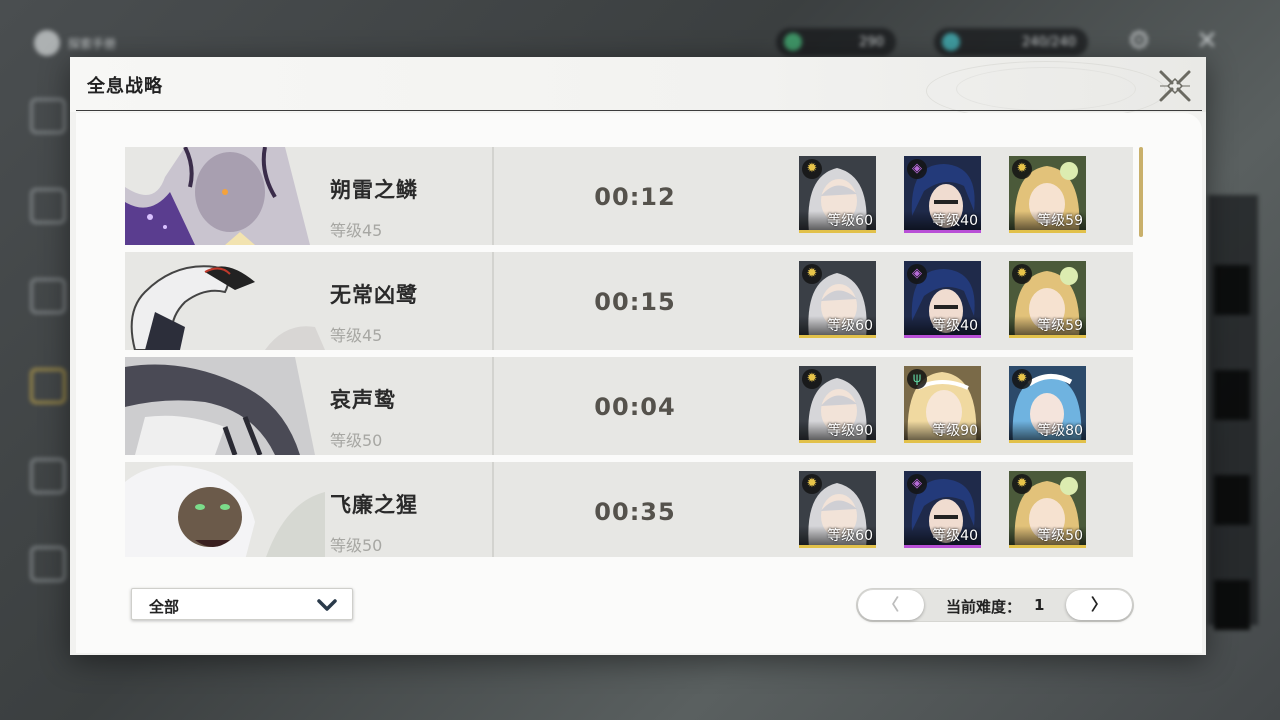 The height and width of the screenshot is (720, 1280). Describe the element at coordinates (374, 295) in the screenshot. I see `boss-name: 无常凶鹭` at that location.